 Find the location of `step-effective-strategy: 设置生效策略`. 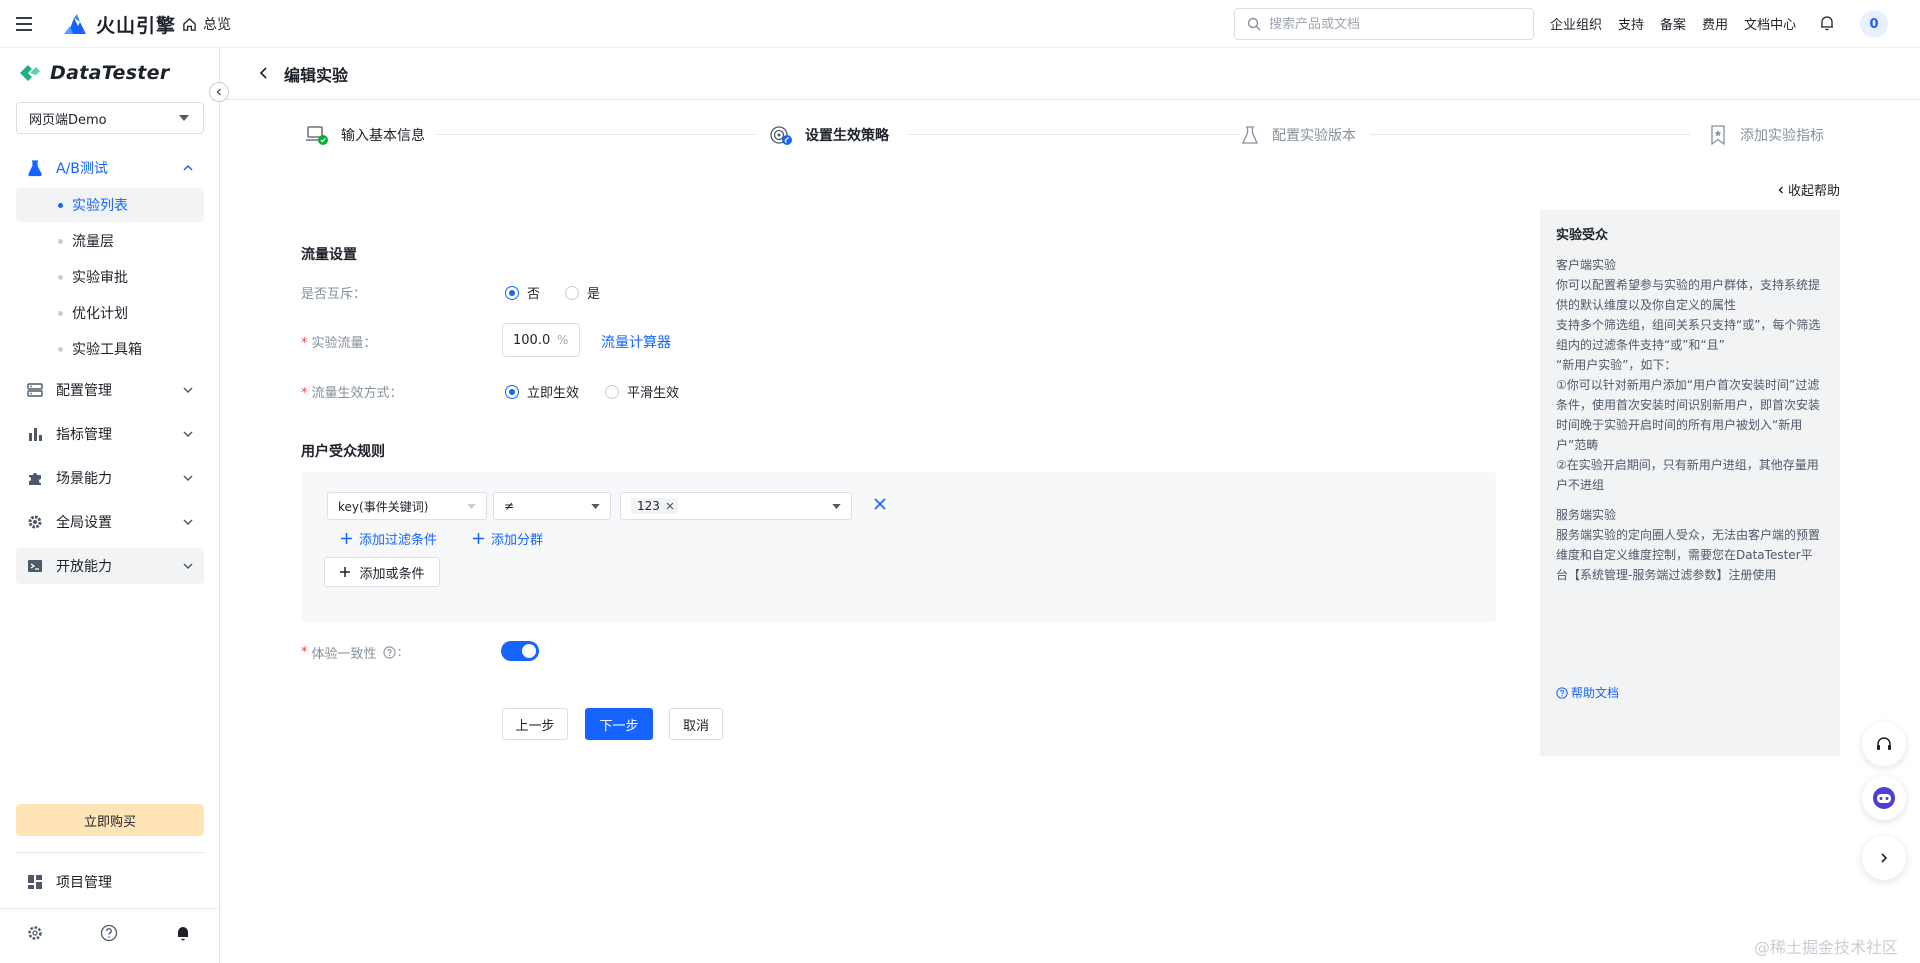

step-effective-strategy: 设置生效策略 is located at coordinates (829, 135).